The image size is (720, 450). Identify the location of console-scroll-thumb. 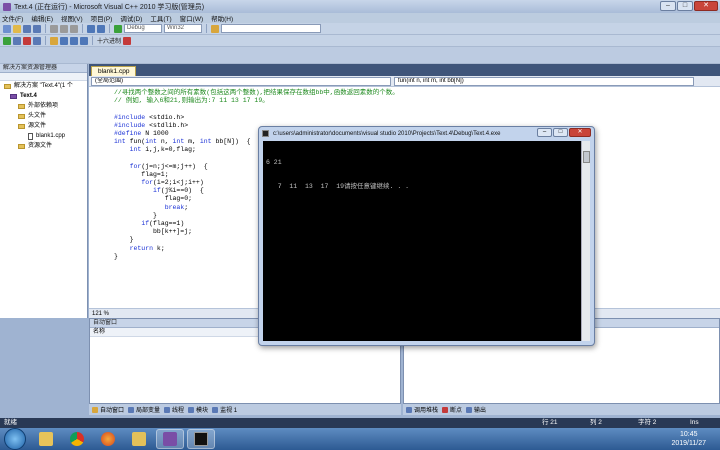
(586, 157).